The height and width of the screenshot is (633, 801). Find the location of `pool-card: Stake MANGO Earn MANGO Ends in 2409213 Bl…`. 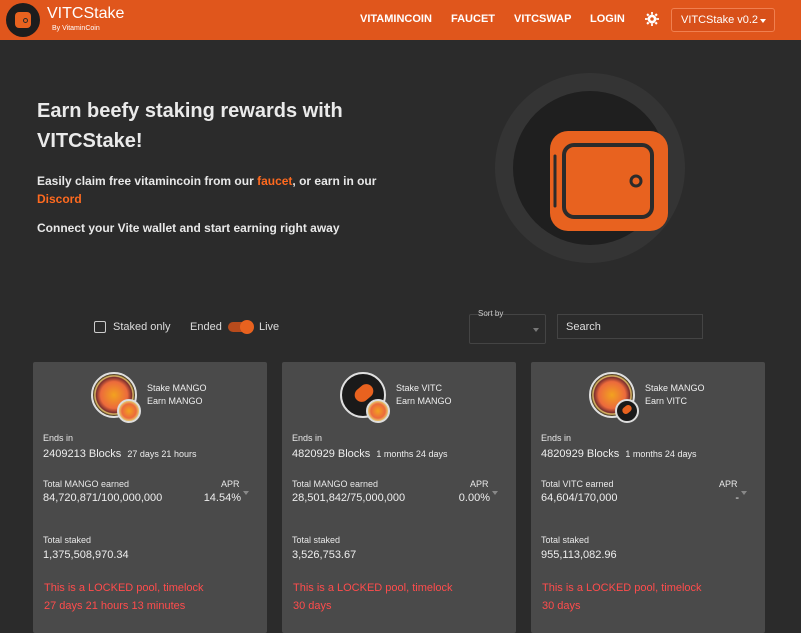

pool-card: Stake MANGO Earn MANGO Ends in 2409213 Bl… is located at coordinates (150, 497).